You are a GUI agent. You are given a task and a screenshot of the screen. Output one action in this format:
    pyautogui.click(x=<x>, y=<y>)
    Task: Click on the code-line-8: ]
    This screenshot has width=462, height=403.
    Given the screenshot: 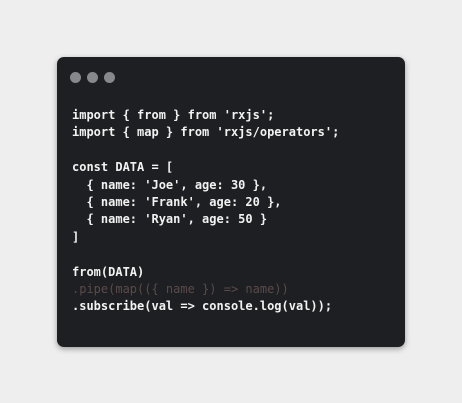 What is the action you would take?
    pyautogui.click(x=76, y=236)
    